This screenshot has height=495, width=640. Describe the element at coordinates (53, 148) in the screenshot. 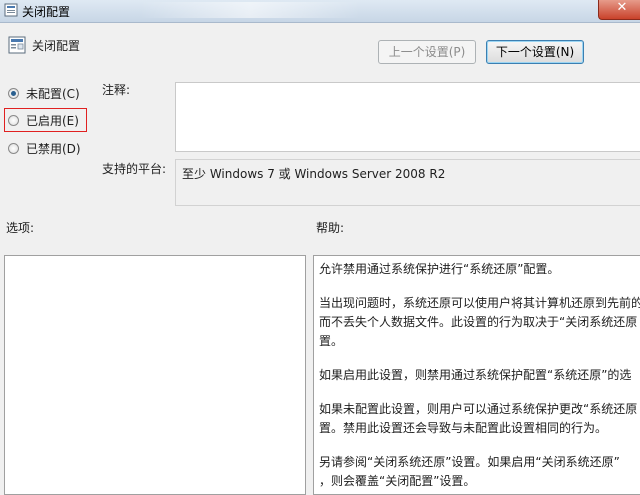

I see `radio-label: 已禁用(D)` at that location.